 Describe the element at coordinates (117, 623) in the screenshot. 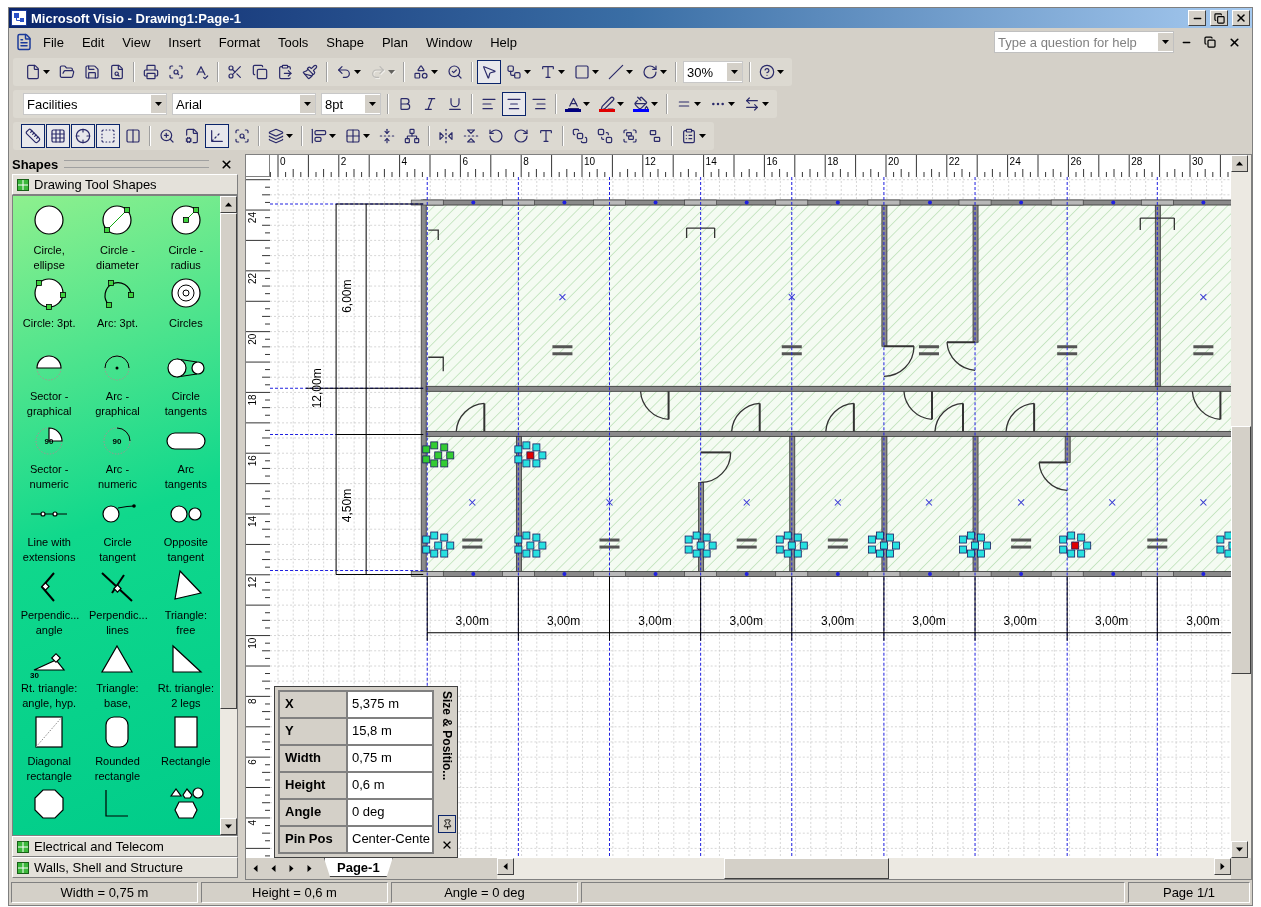

I see `shape-label: Perpendic... lines` at that location.